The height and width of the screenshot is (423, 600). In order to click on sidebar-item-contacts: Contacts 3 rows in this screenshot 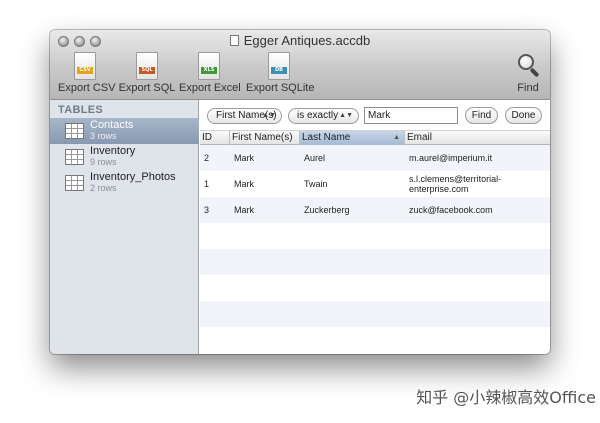, I will do `click(124, 131)`.